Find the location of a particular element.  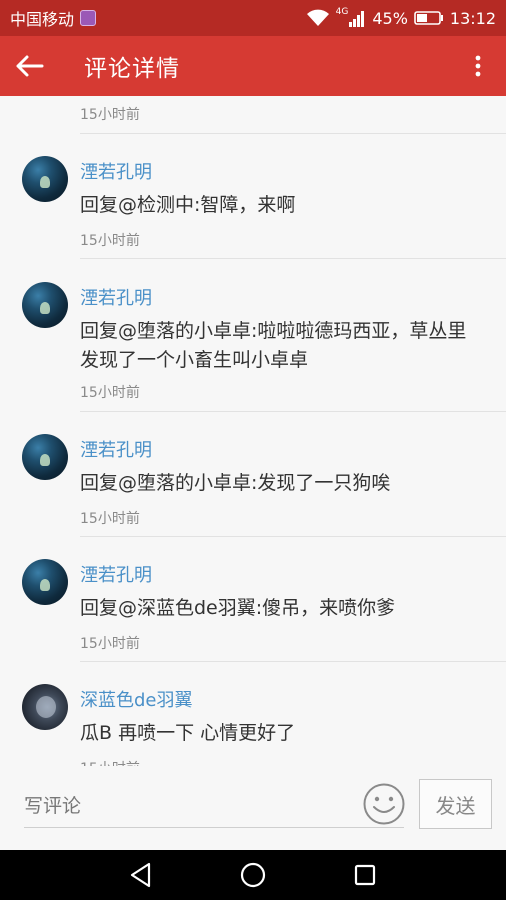

arrow-left-icon is located at coordinates (30, 66).